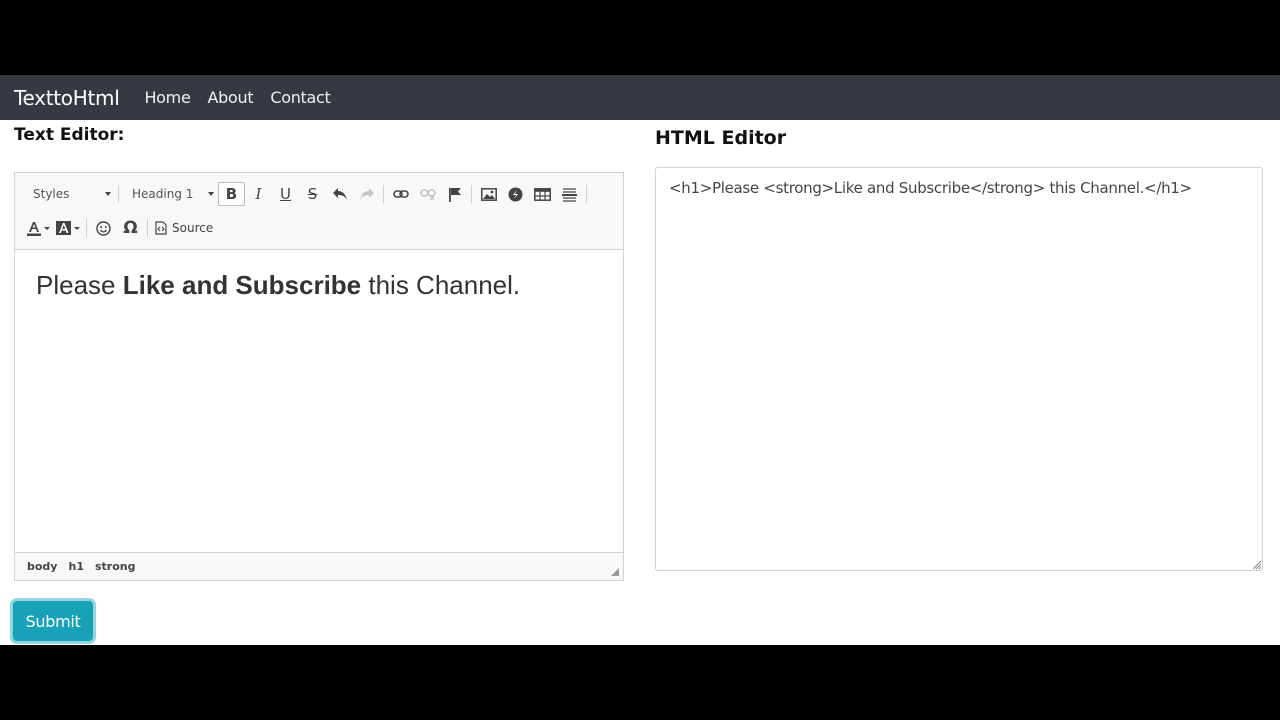 This screenshot has width=1280, height=720. I want to click on unlink-button, so click(427, 194).